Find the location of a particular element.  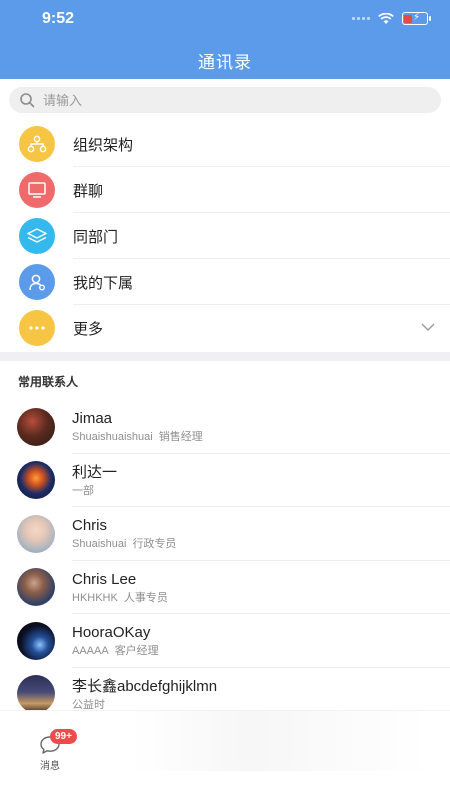

contact-name: Jimaa is located at coordinates (92, 419).